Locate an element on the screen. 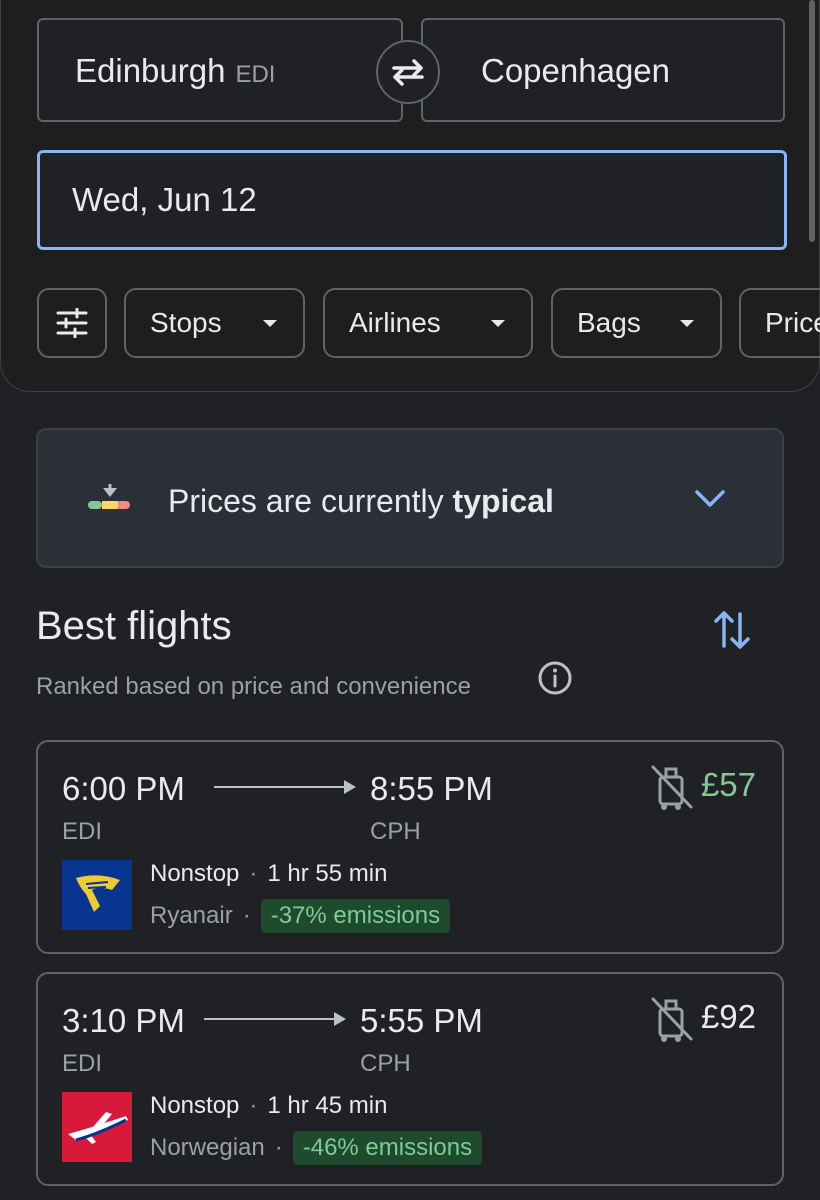 The image size is (820, 1200). ryanair-logo-icon is located at coordinates (97, 895).